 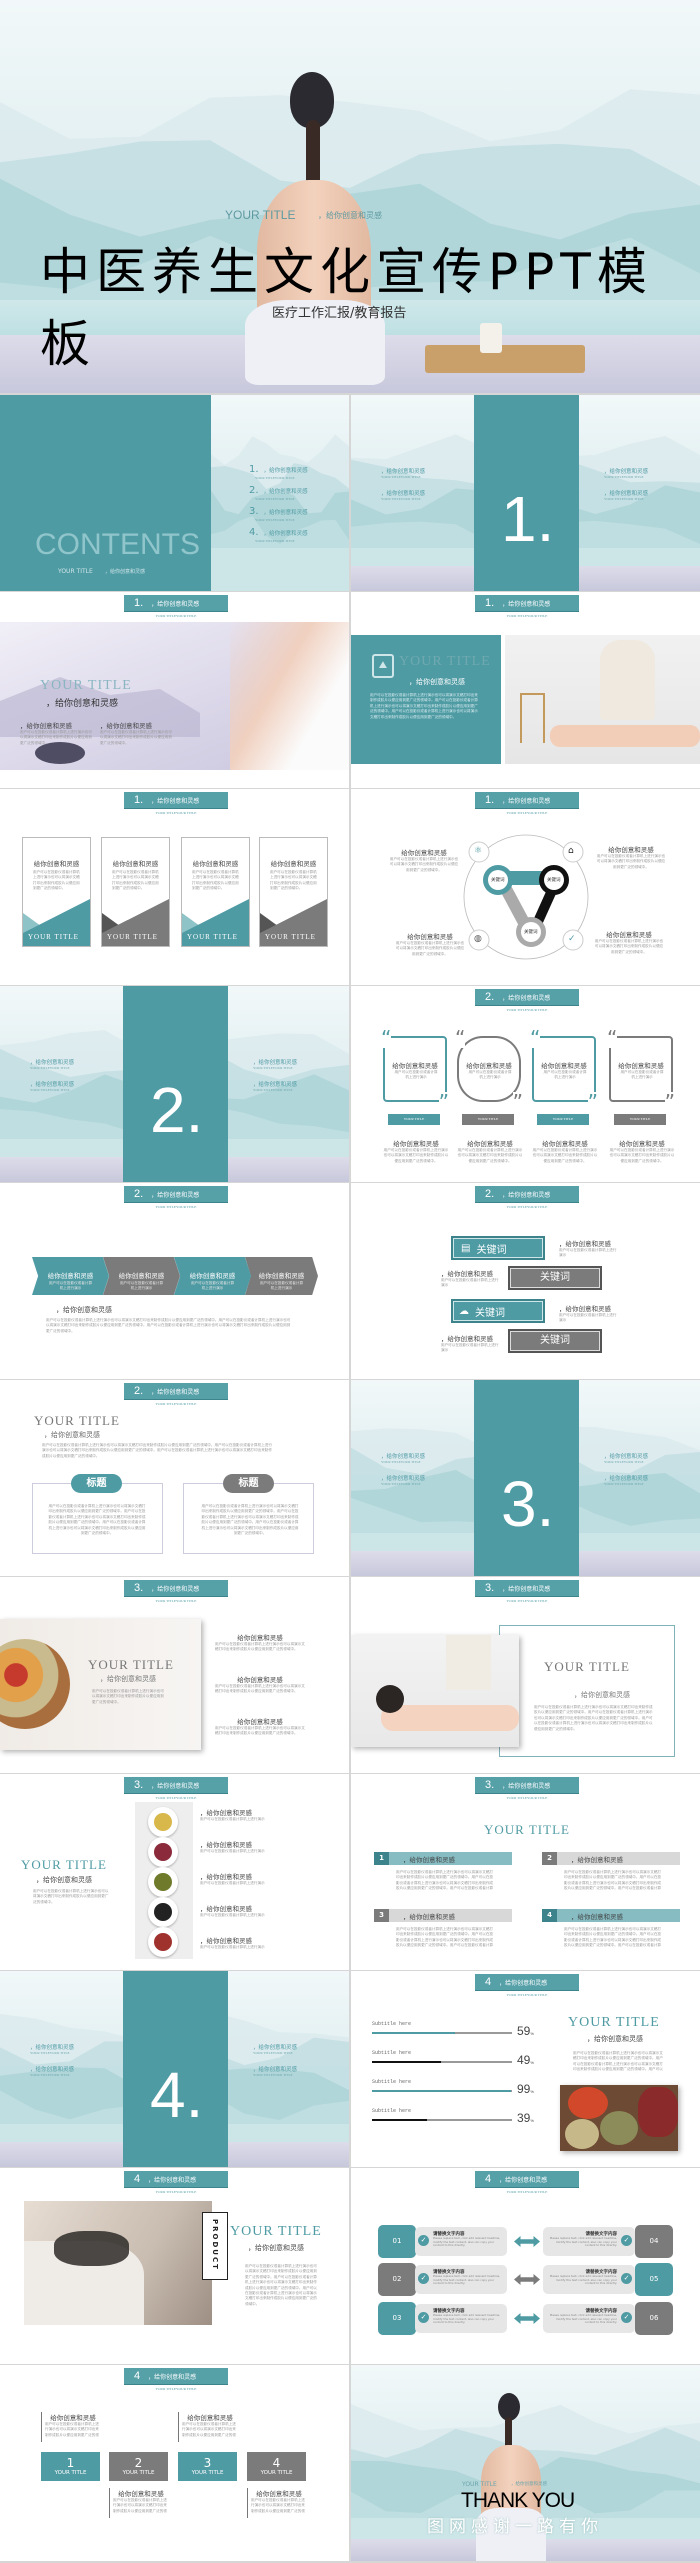 I want to click on quote-mark-icon: ”, so click(x=443, y=1102).